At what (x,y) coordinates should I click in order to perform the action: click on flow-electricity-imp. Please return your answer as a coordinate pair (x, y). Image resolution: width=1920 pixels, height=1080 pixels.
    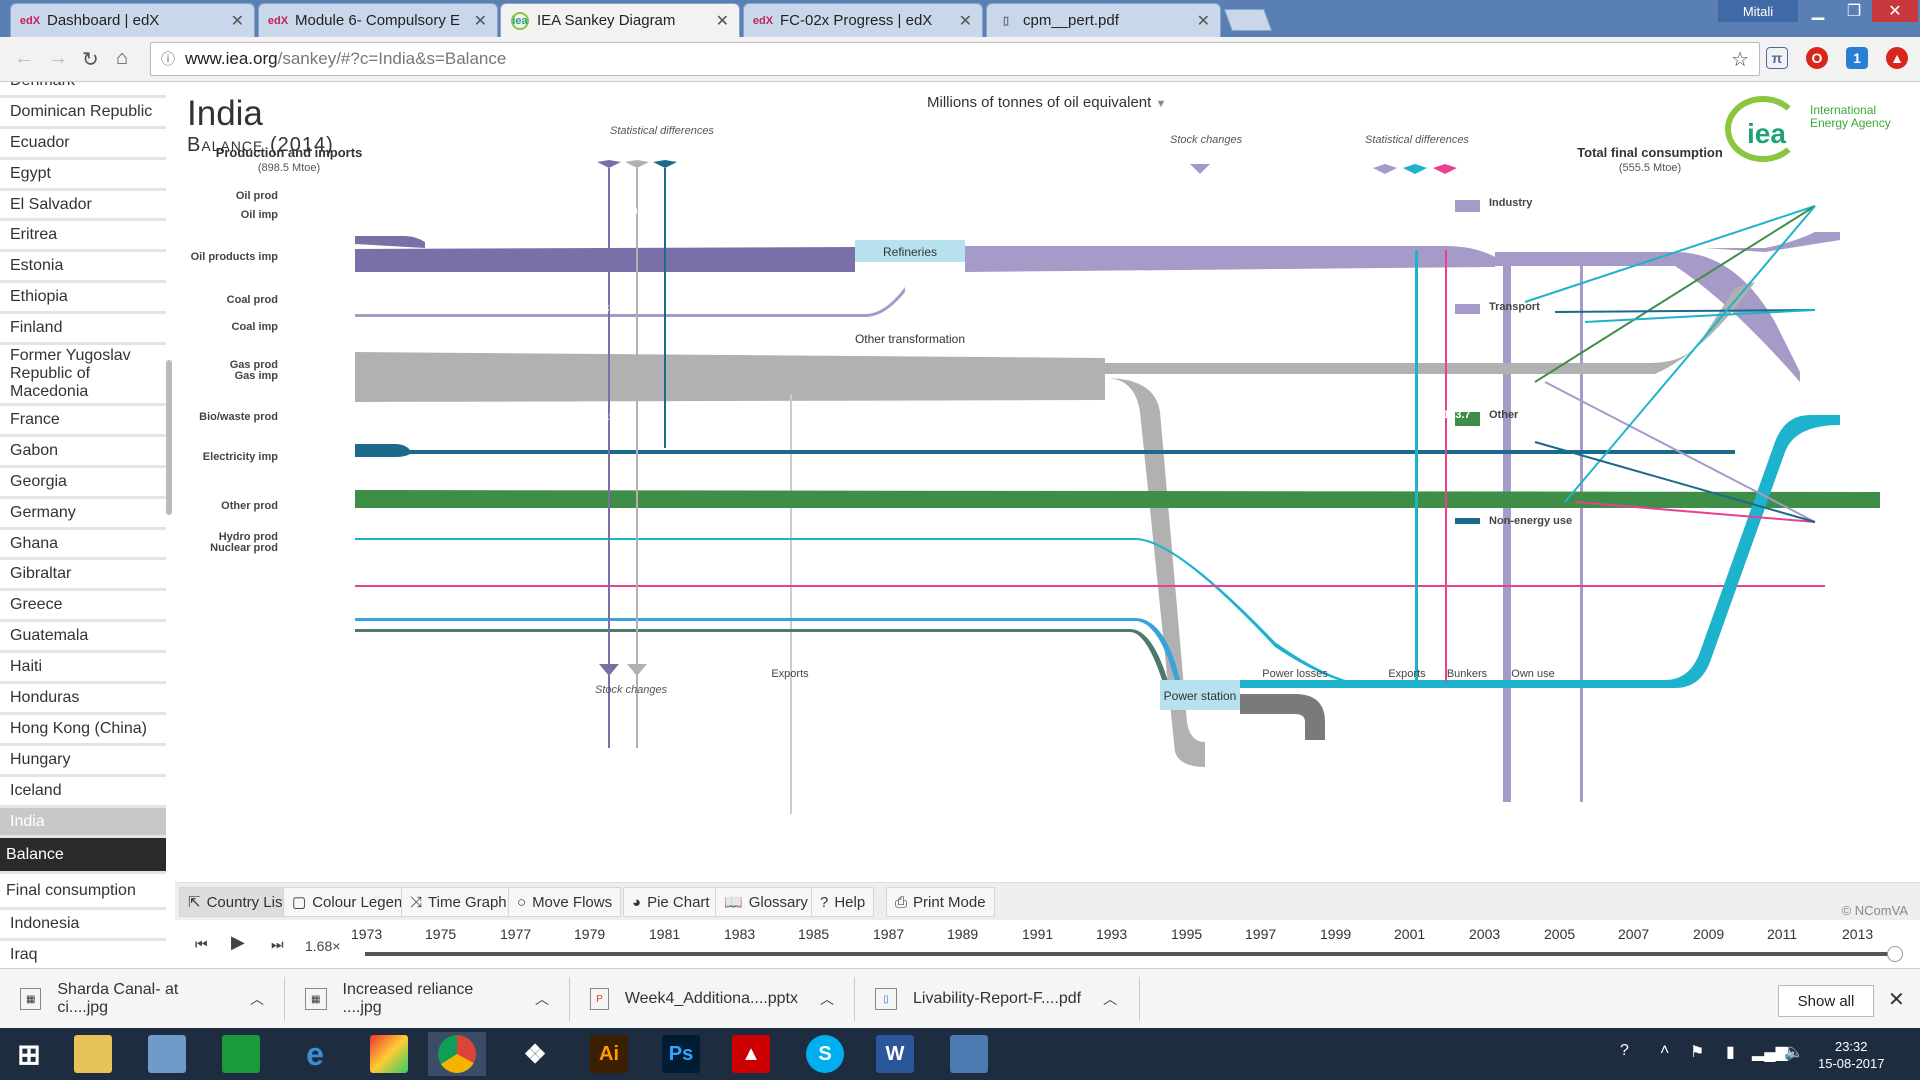
    Looking at the image, I should click on (865, 612).